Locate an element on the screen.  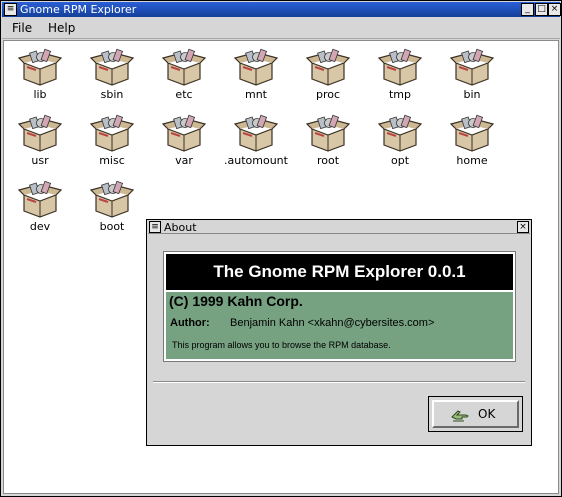
directory-item: var is located at coordinates (184, 140).